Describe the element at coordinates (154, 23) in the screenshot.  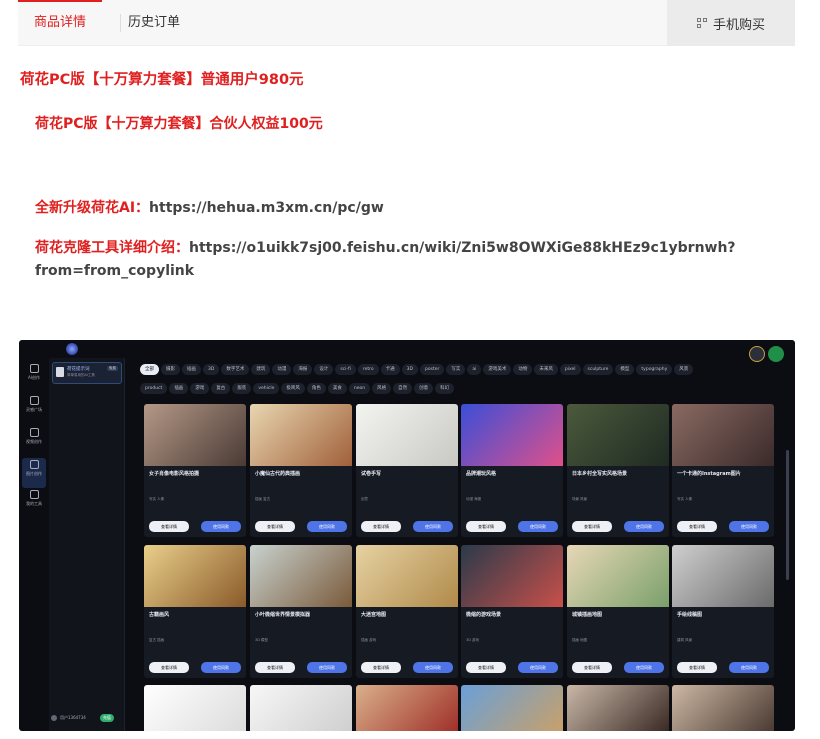
I see `tab-order-history: 历史订单` at that location.